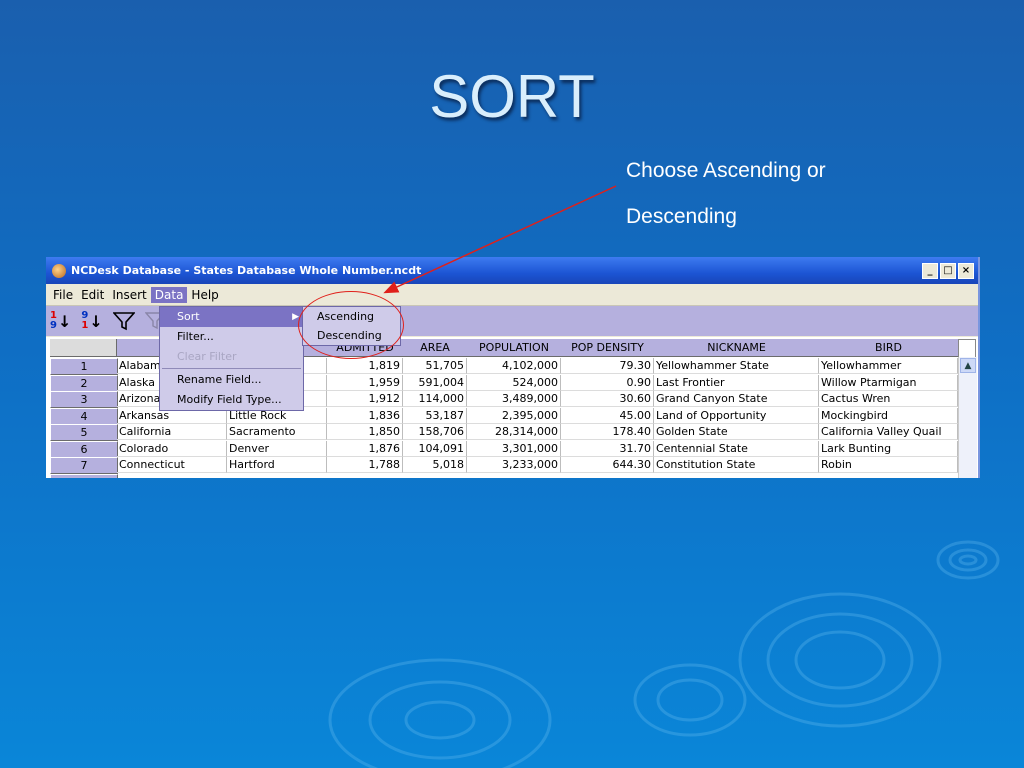 The width and height of the screenshot is (1024, 768). I want to click on cell-name: California, so click(172, 432).